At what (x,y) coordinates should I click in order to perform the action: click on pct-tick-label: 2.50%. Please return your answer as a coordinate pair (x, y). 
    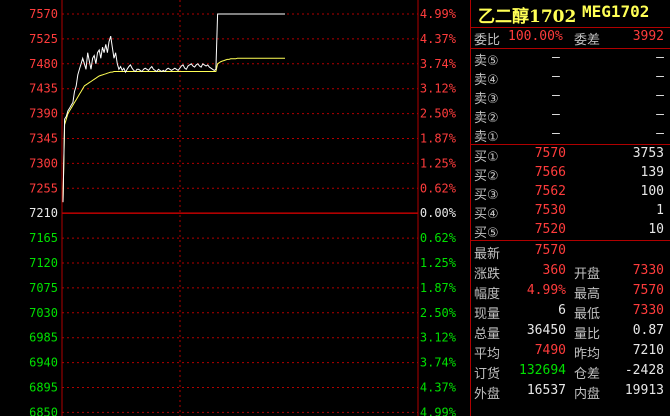
    Looking at the image, I should click on (438, 313).